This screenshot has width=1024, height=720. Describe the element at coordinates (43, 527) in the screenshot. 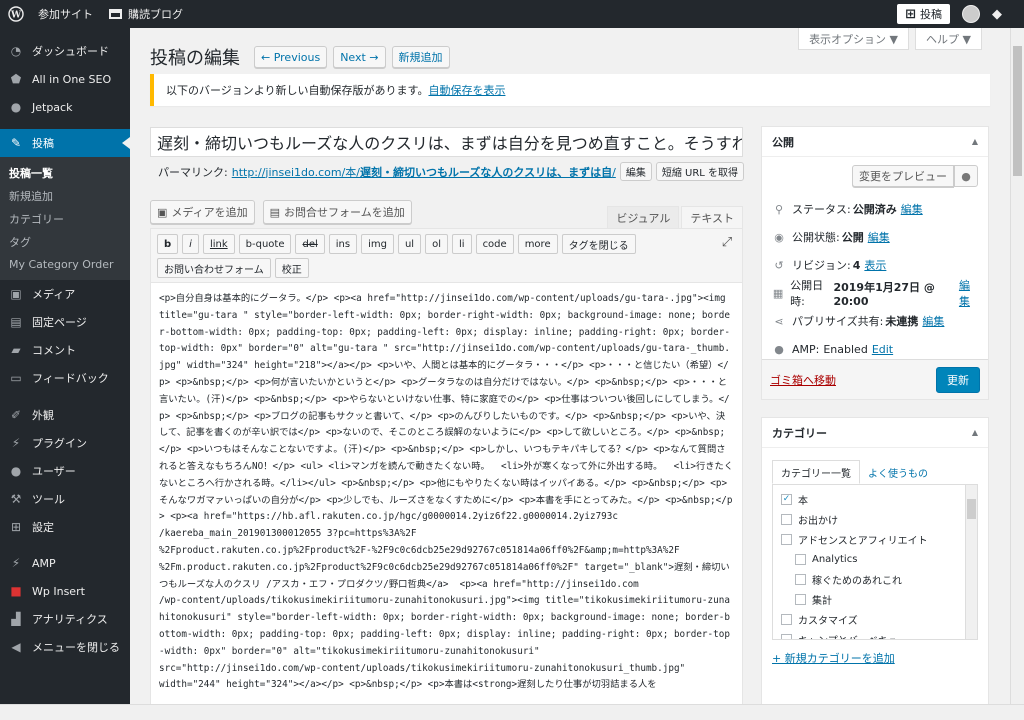

I see `sidebar-item-label: 設定` at that location.